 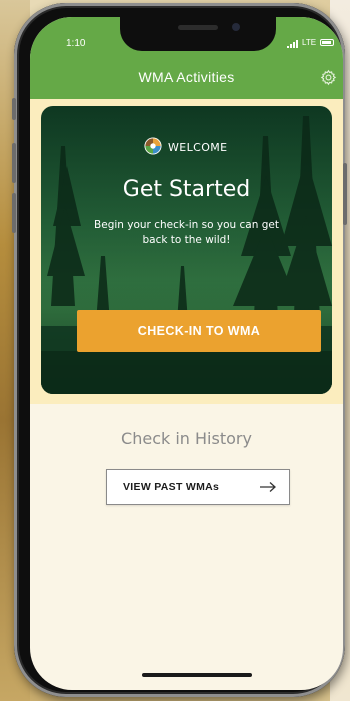 What do you see at coordinates (186, 189) in the screenshot?
I see `welcome-headline: Get Started` at bounding box center [186, 189].